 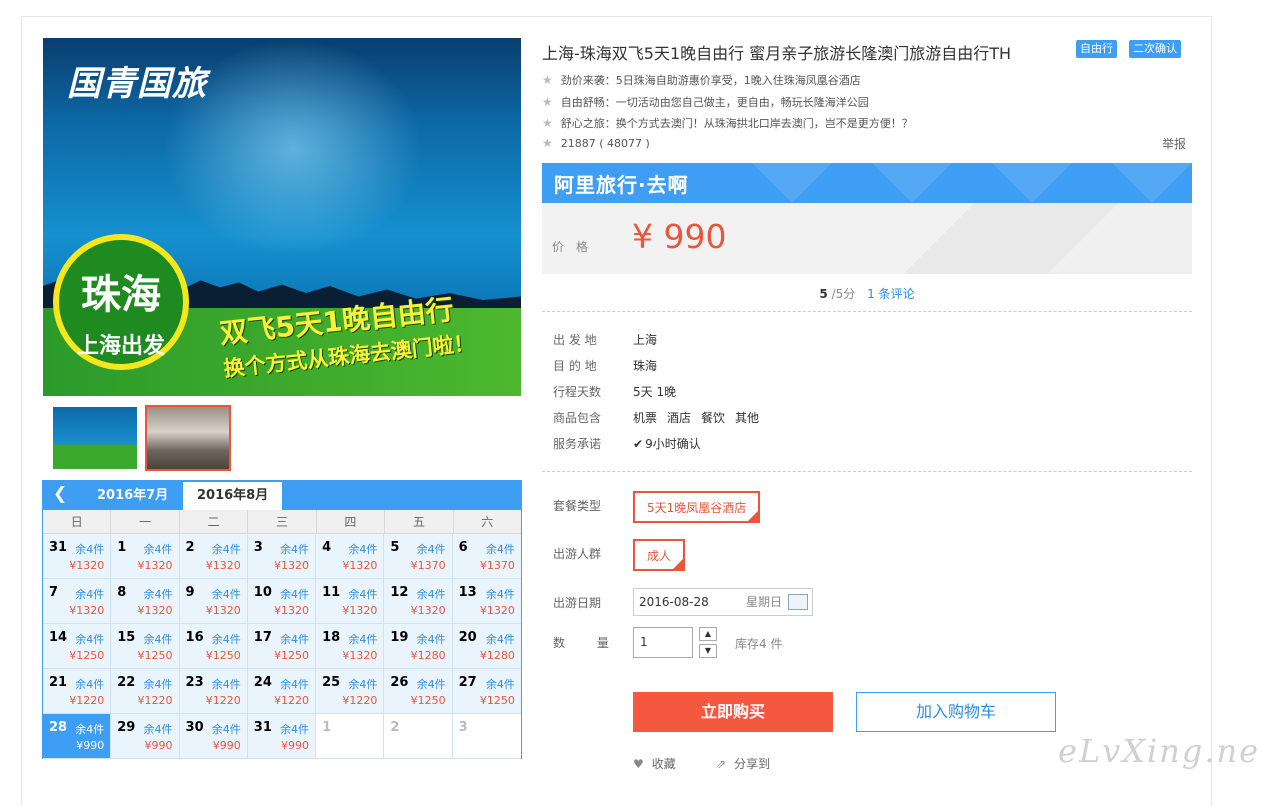 I want to click on check-icon: ✓, so click(x=754, y=508).